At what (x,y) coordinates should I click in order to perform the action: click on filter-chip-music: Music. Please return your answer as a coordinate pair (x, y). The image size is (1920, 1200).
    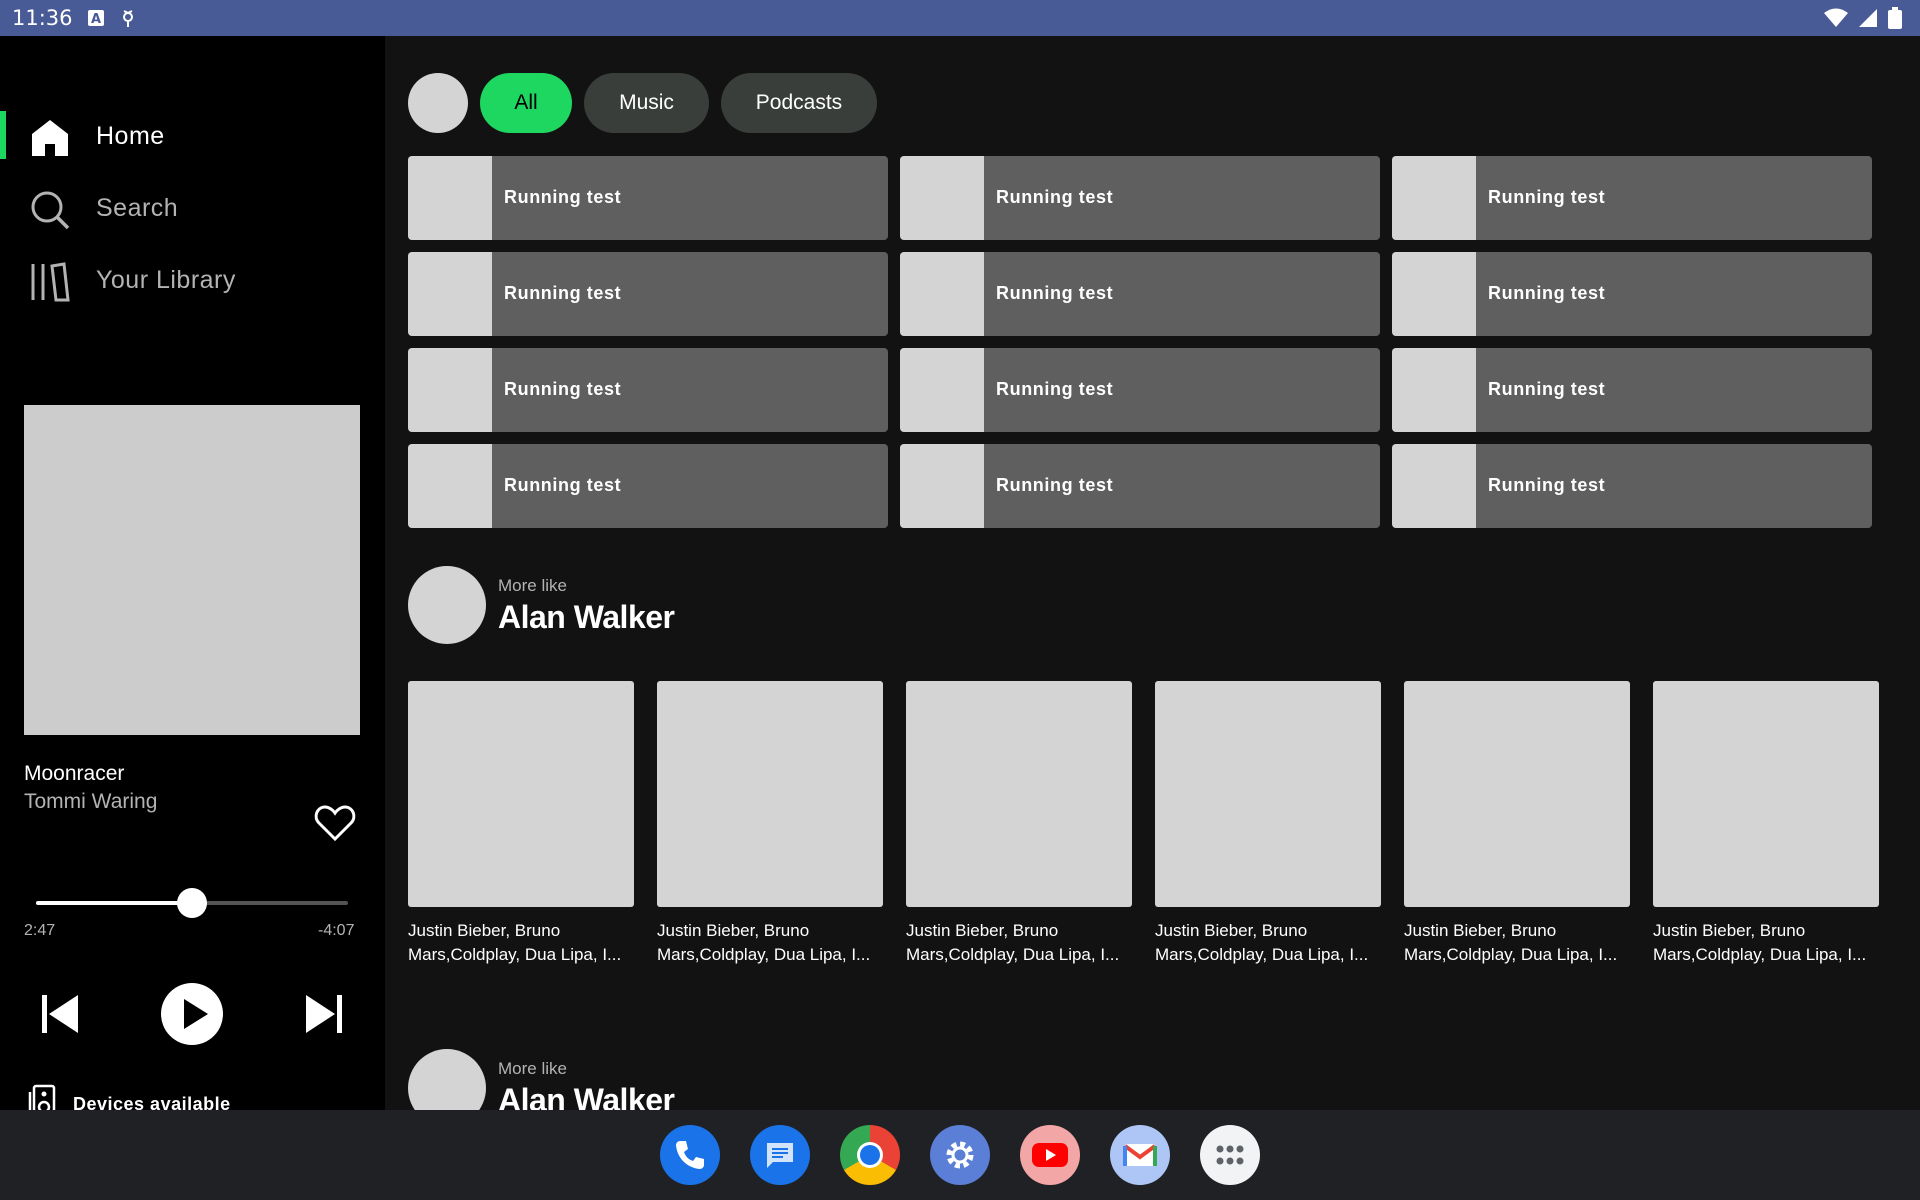
    Looking at the image, I should click on (646, 103).